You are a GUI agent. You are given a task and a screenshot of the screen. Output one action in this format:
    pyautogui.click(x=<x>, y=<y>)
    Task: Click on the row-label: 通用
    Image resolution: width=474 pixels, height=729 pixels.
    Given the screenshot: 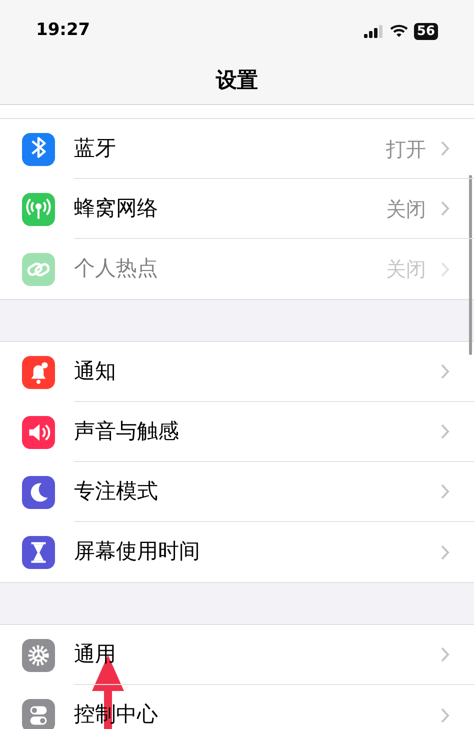 What is the action you would take?
    pyautogui.click(x=95, y=654)
    